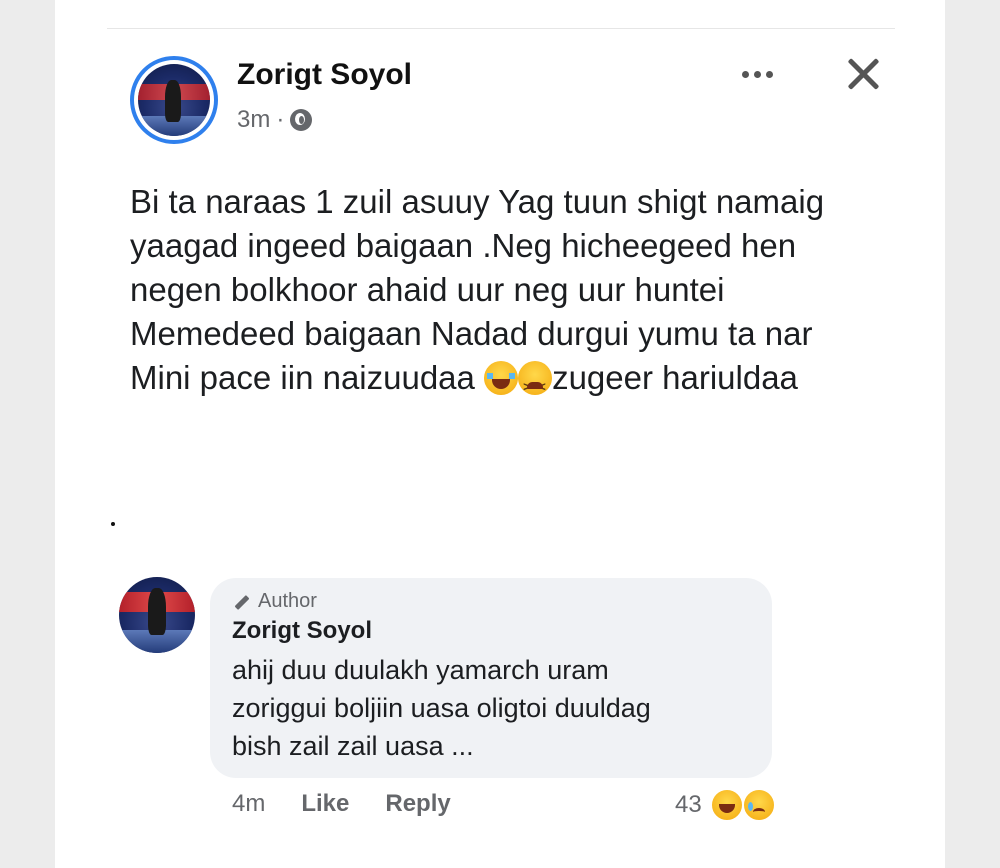  Describe the element at coordinates (535, 385) in the screenshot. I see `tired-face-emoji-icon` at that location.